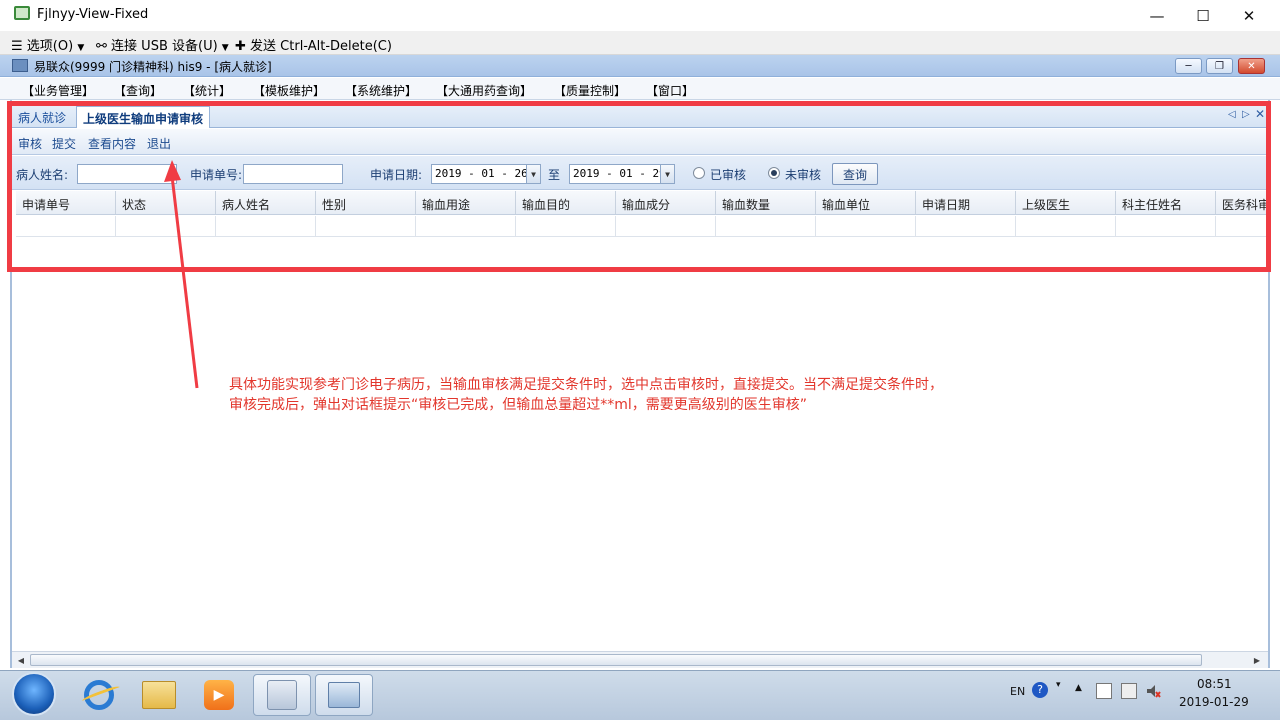  I want to click on help-icon: ?, so click(1040, 690).